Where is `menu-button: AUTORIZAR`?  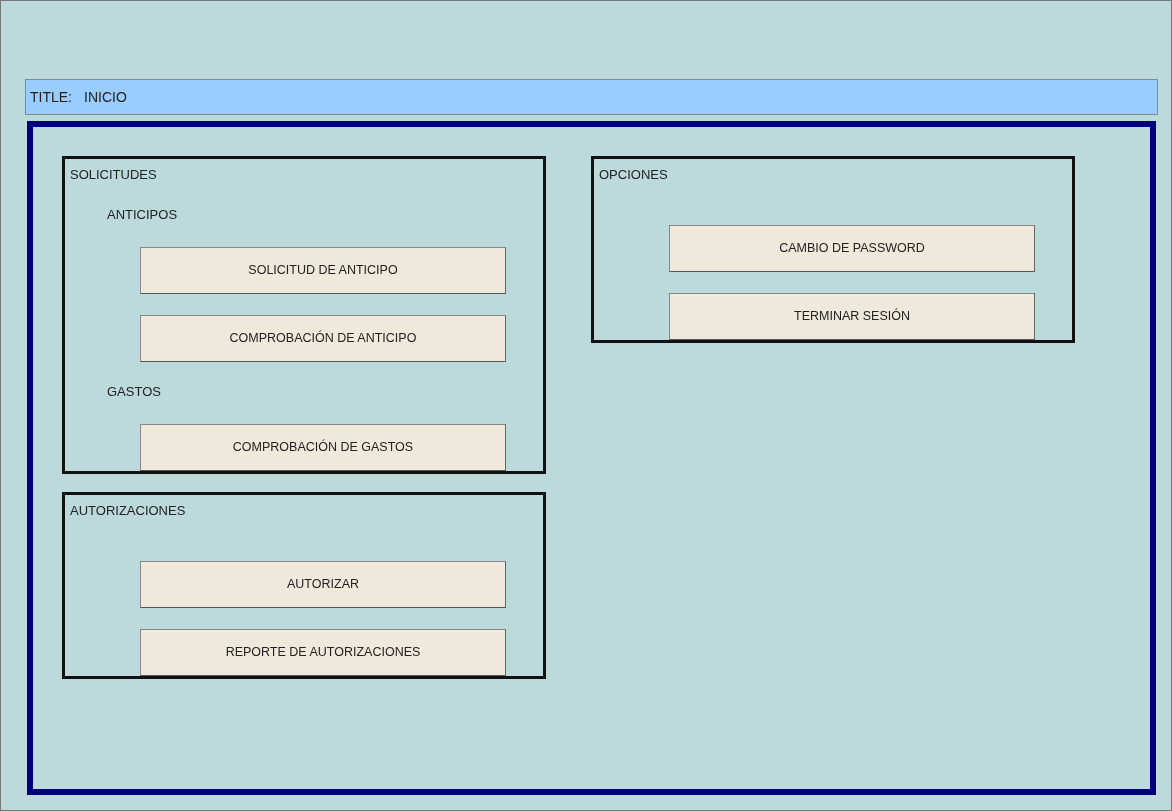 menu-button: AUTORIZAR is located at coordinates (323, 584).